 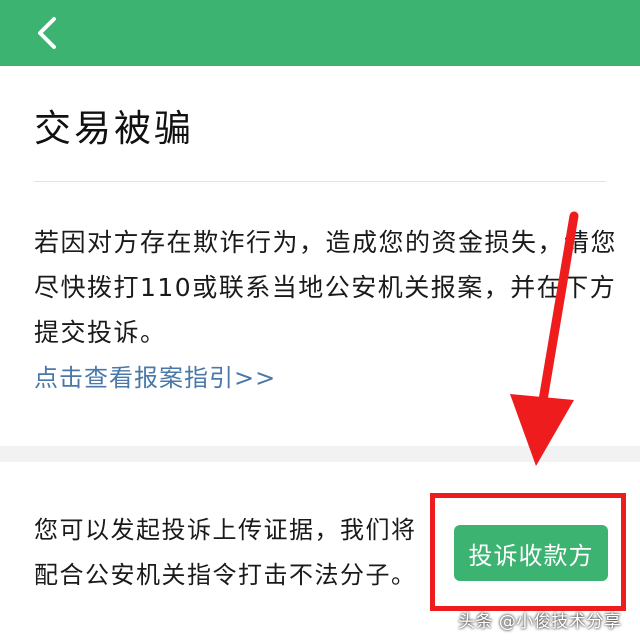 I want to click on highlight-box, so click(x=528, y=552).